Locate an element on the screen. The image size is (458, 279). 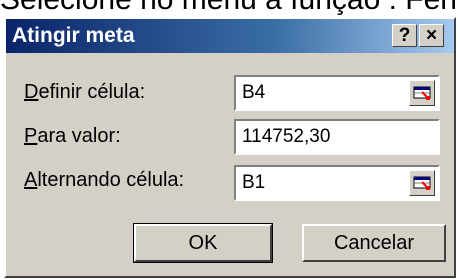
background-instruction-text: Selecione no menu a função : Ferr is located at coordinates (229, 8).